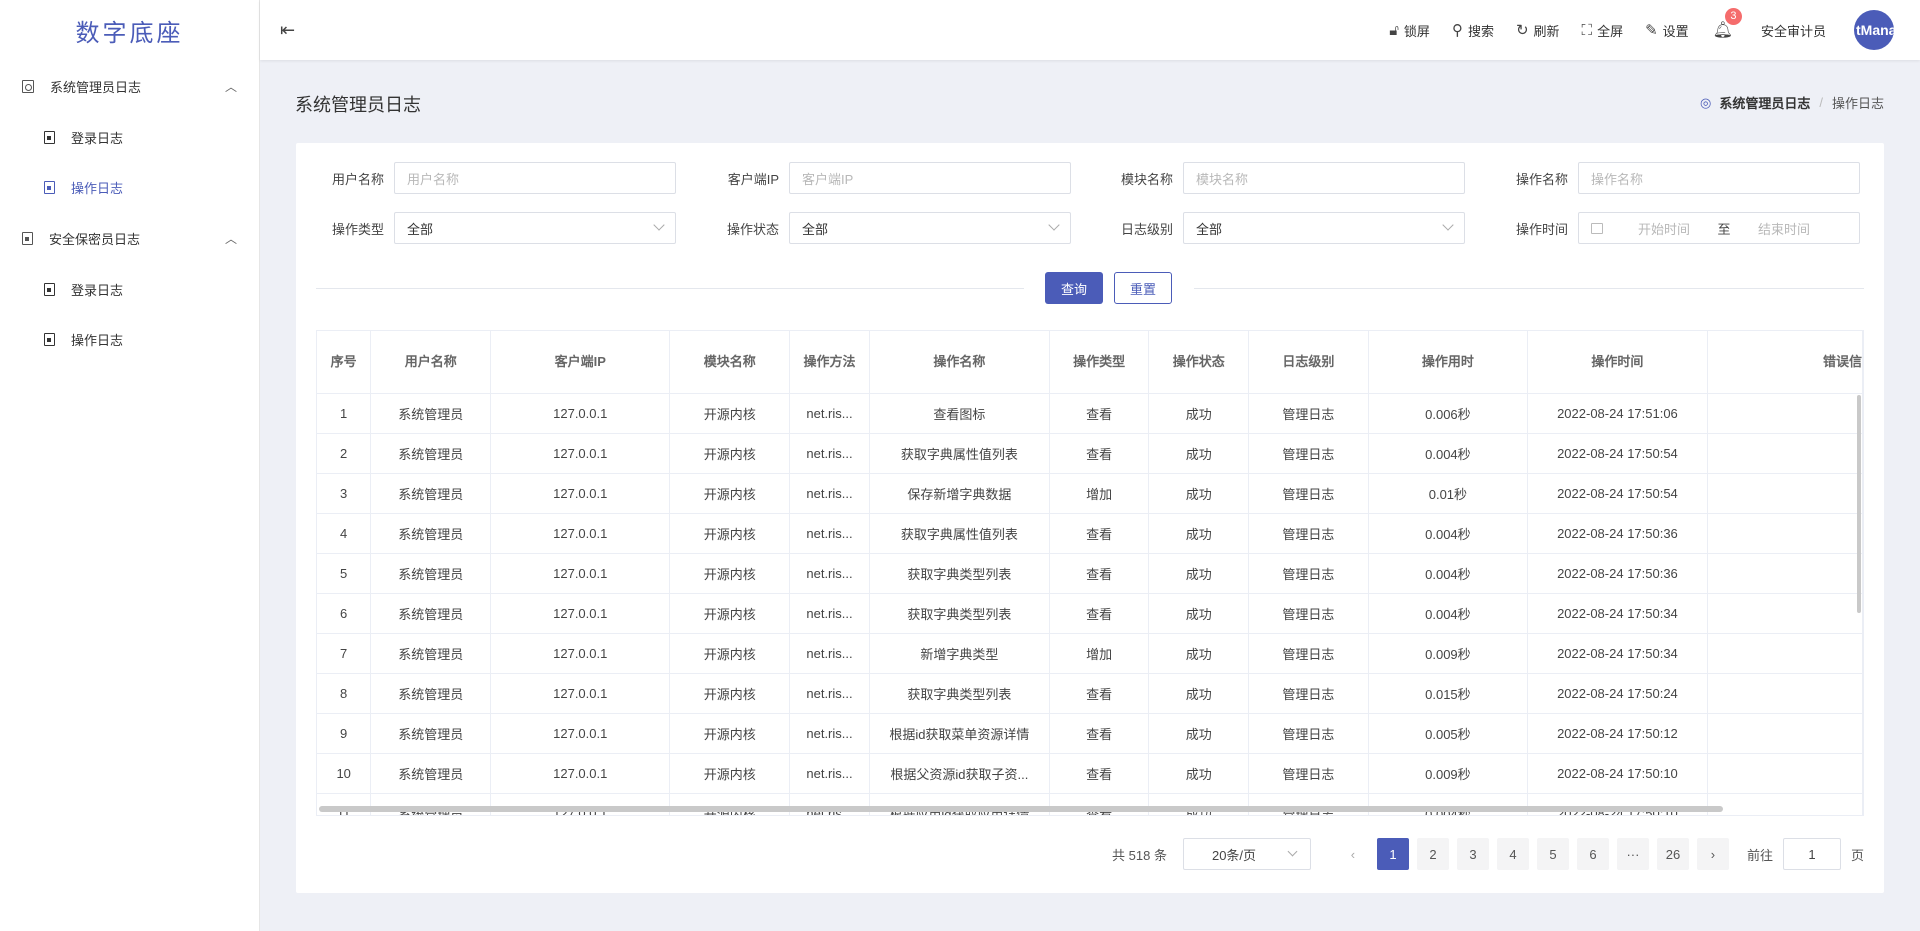 This screenshot has width=1920, height=931. What do you see at coordinates (930, 178) in the screenshot?
I see `client-ip-input: 客户端IP` at bounding box center [930, 178].